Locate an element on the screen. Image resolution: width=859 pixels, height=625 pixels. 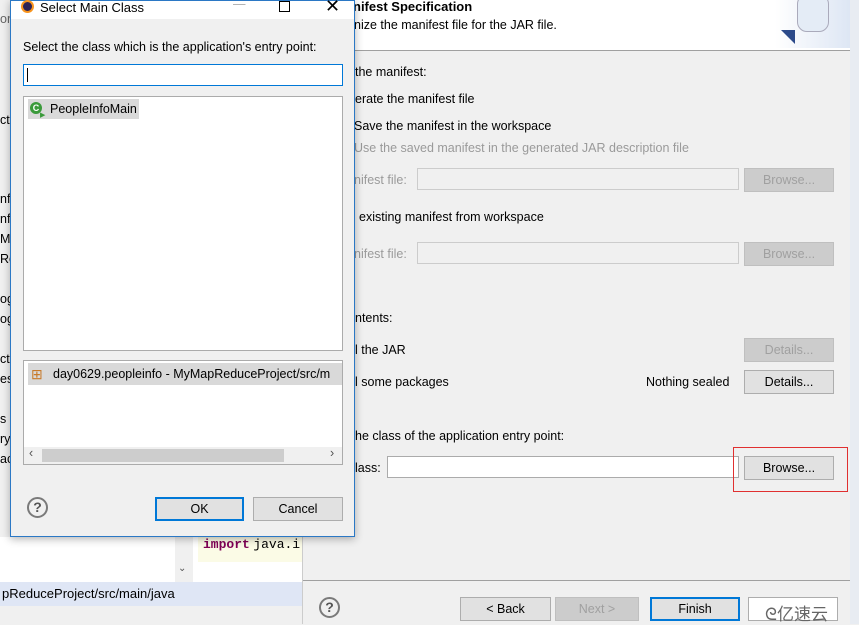
horizontal-scrollbar: ‹ › is located at coordinates (183, 455).